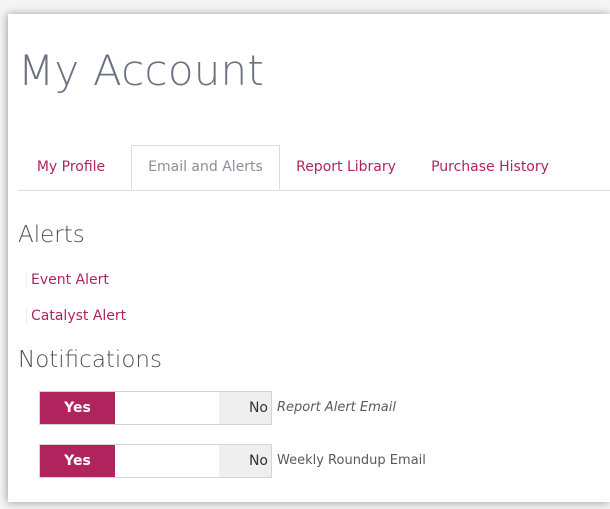  What do you see at coordinates (336, 407) in the screenshot?
I see `report-alert-email-label: Report Alert Email` at bounding box center [336, 407].